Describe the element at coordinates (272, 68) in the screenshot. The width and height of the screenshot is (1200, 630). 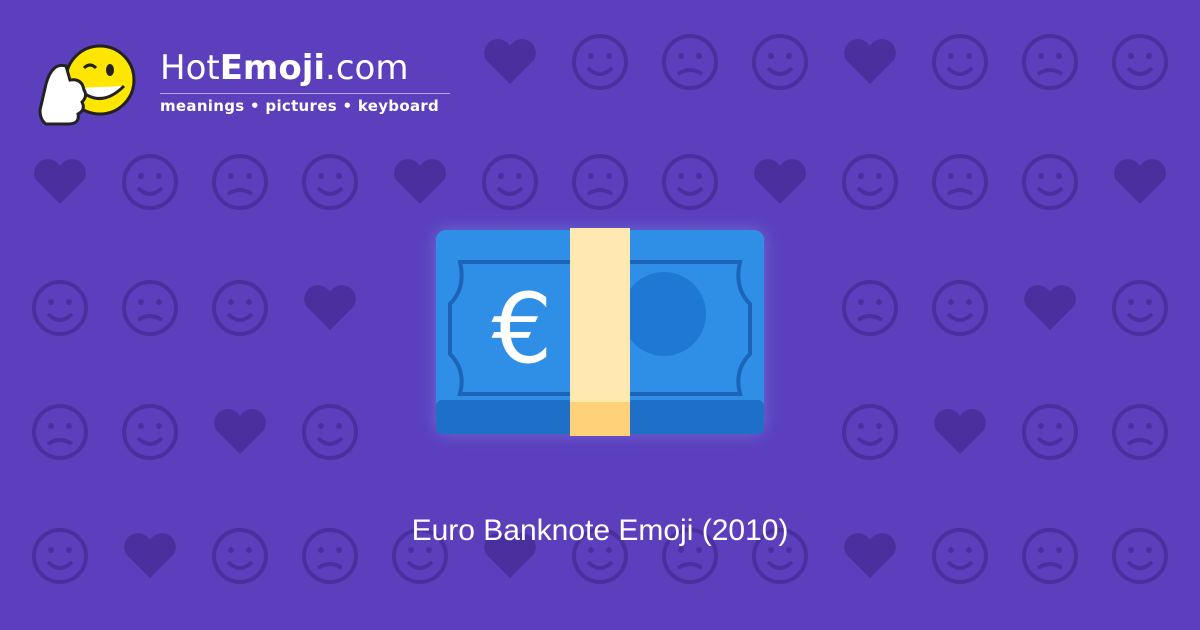
I see `logo-text-emoji: Emoji` at that location.